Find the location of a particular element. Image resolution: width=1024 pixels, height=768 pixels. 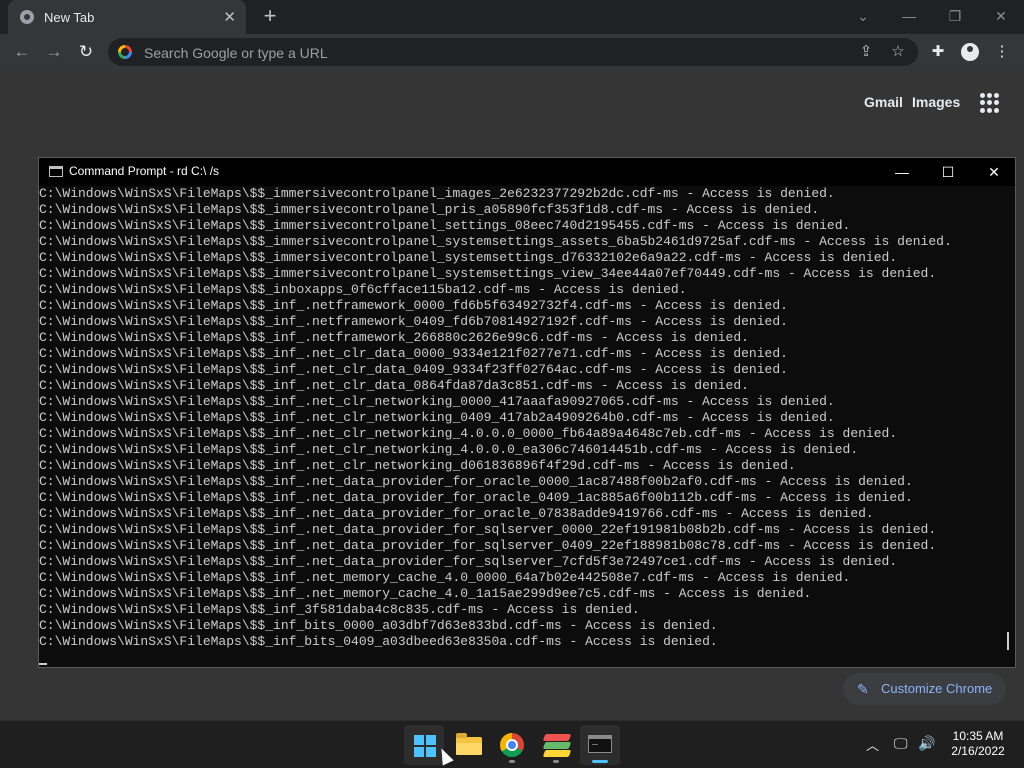

file-explorer-icon is located at coordinates (469, 744).